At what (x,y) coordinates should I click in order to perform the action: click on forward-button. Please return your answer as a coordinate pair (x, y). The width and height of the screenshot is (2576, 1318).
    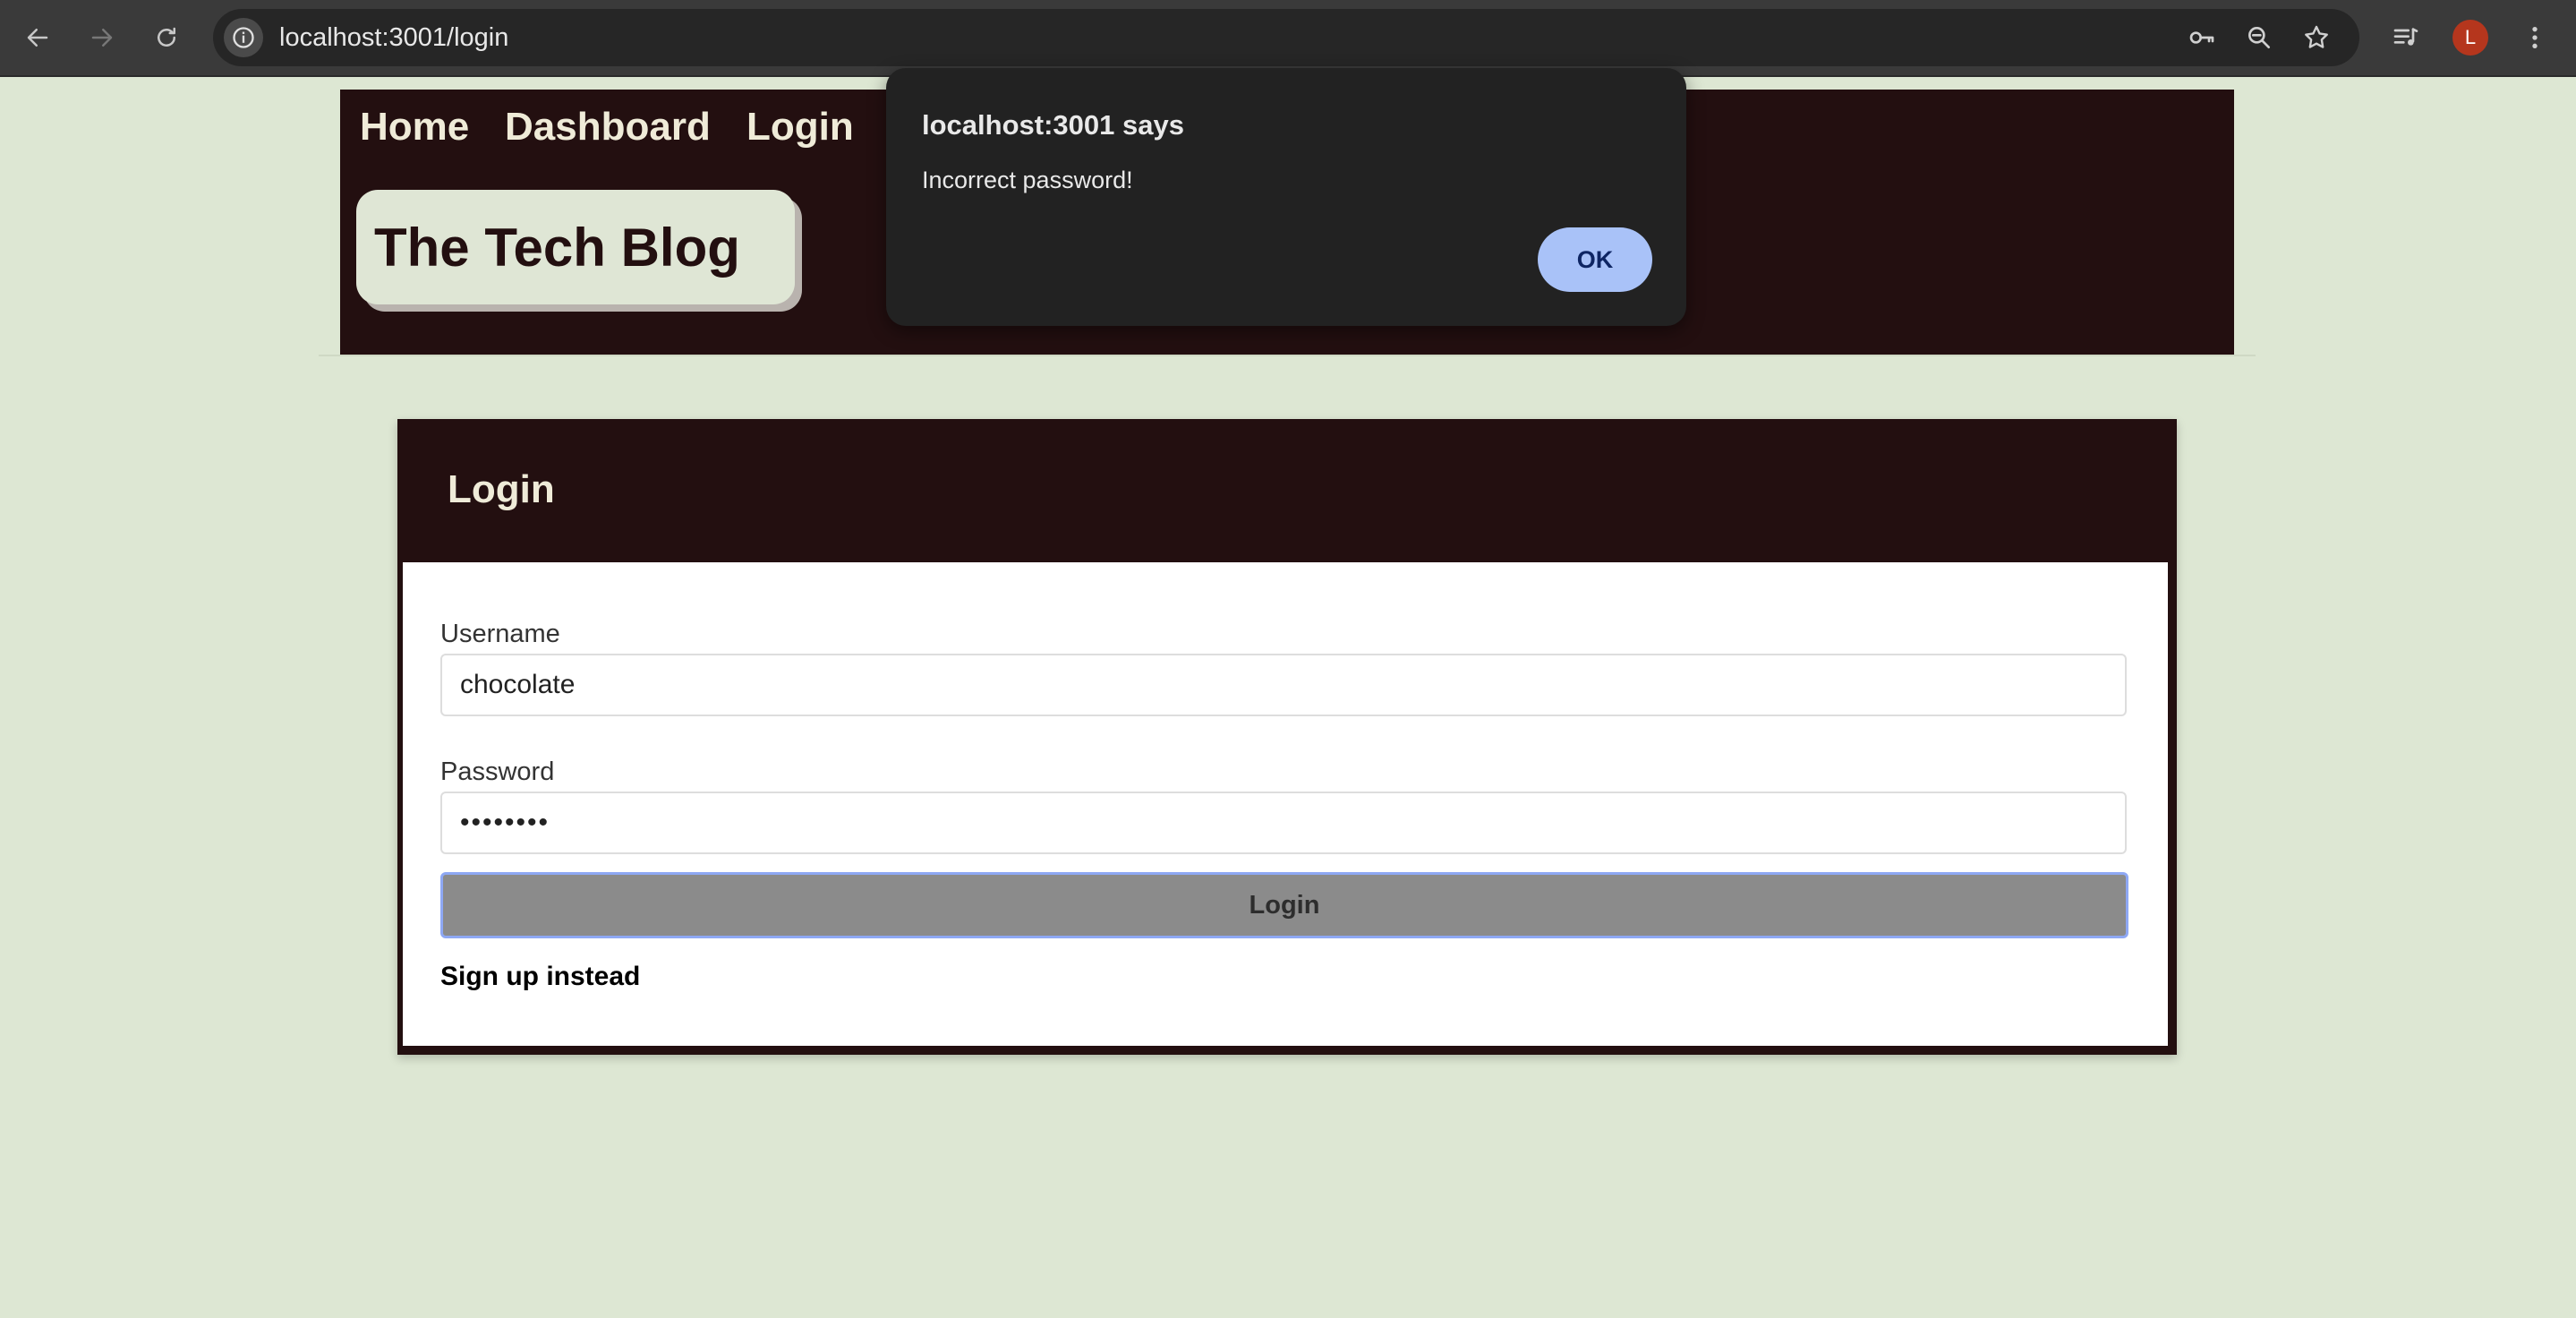
    Looking at the image, I should click on (102, 38).